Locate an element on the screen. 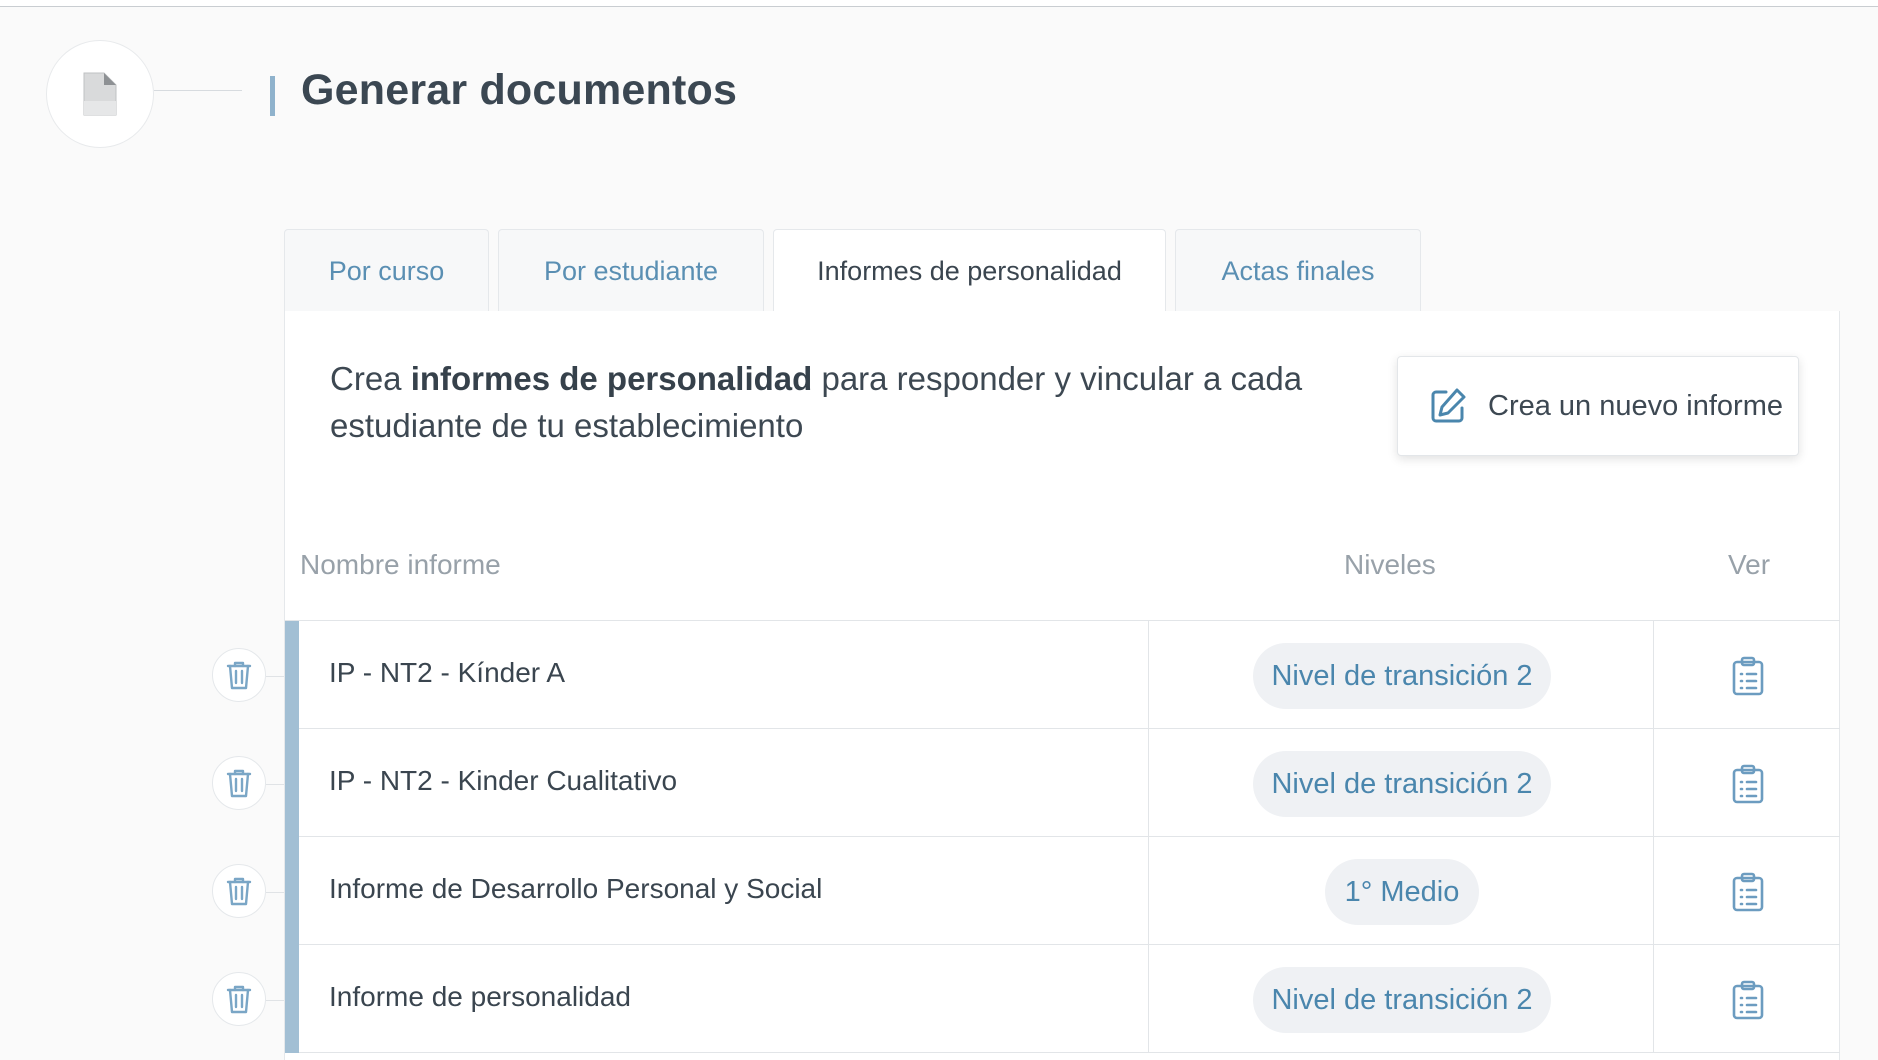 The image size is (1878, 1060). new-report-button: Crea un nuevo informe is located at coordinates (1598, 406).